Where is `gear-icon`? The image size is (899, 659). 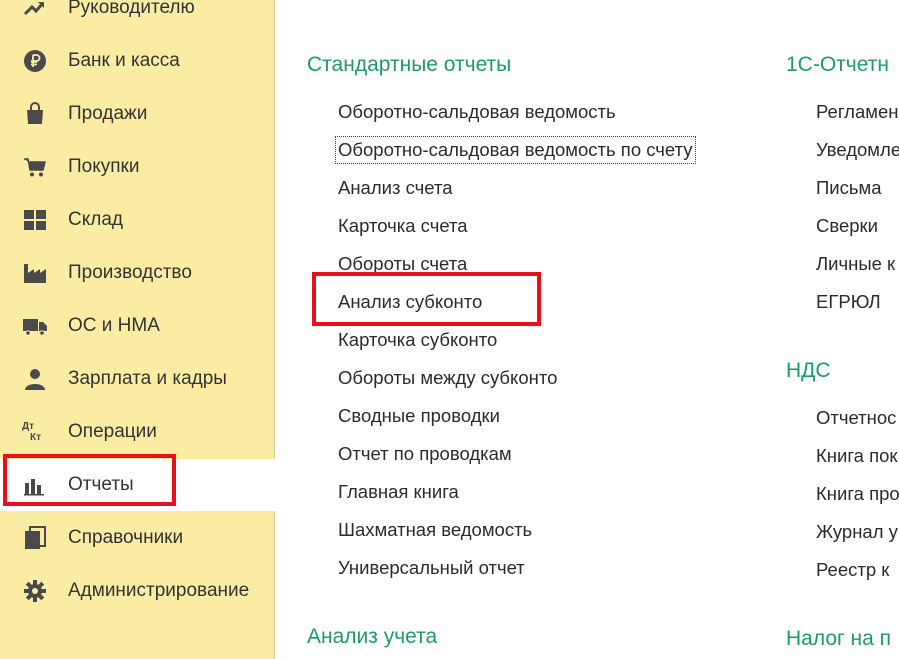
gear-icon is located at coordinates (35, 591).